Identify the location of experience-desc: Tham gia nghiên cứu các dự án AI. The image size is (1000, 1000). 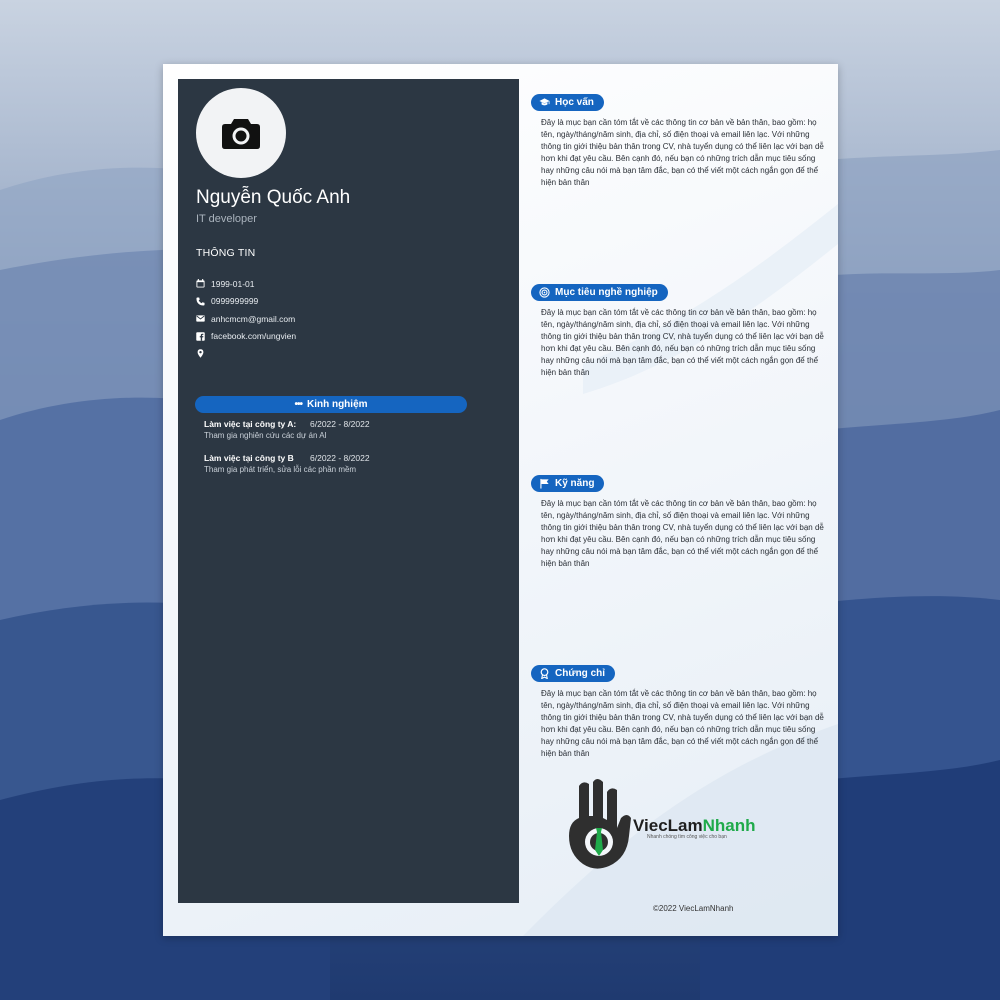
(265, 435).